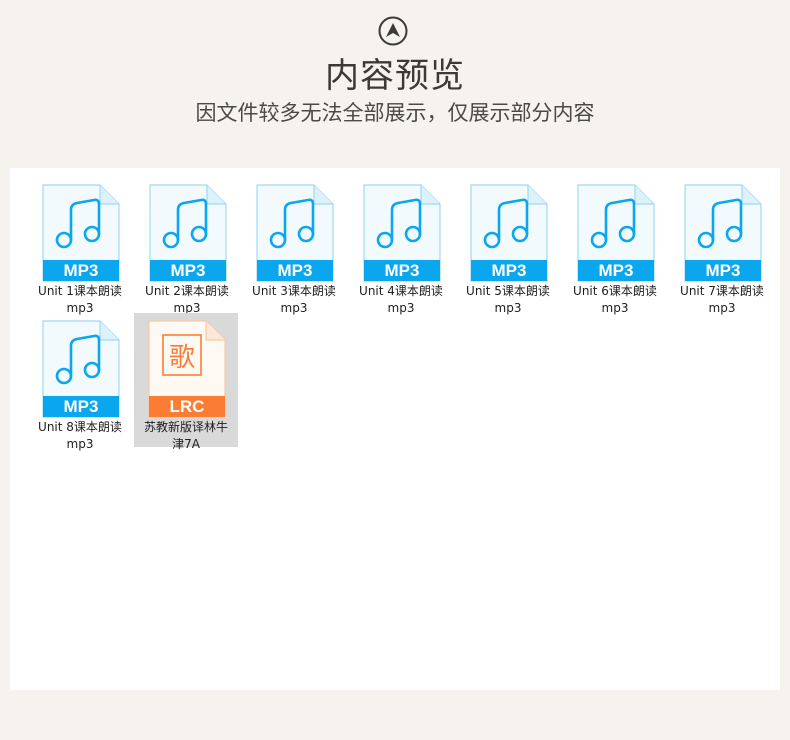 The image size is (790, 740). Describe the element at coordinates (615, 244) in the screenshot. I see `file-item-mp3: MP3 Unit 6课本朗读 mp3` at that location.